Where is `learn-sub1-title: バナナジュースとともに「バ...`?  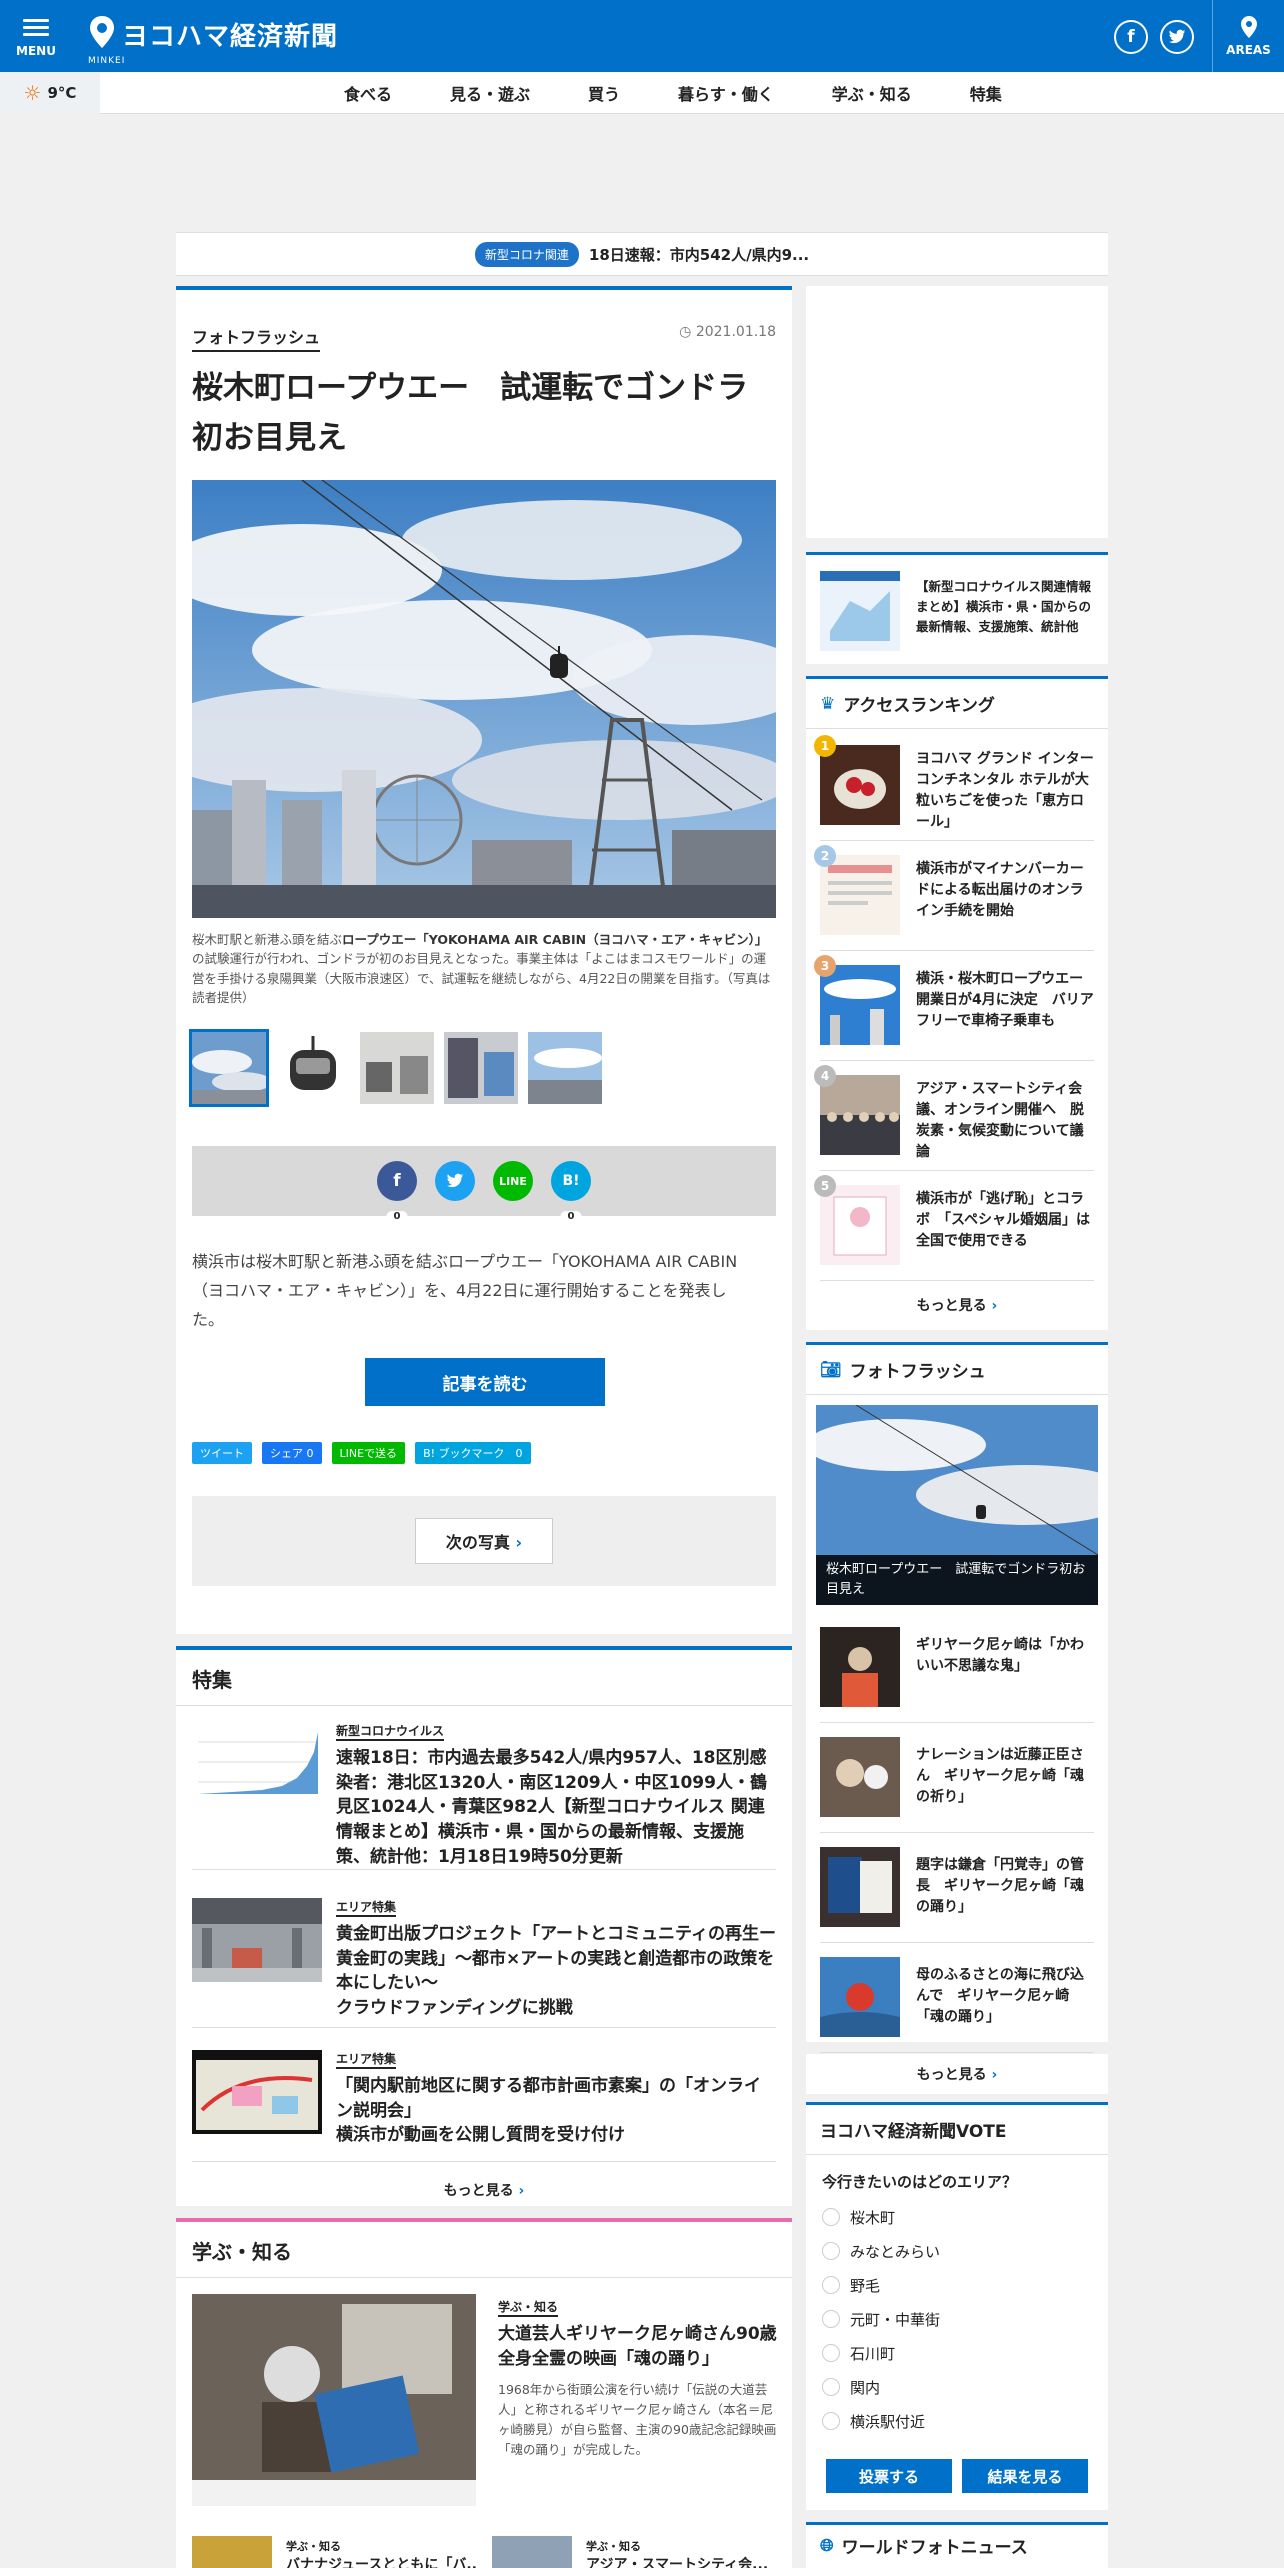
learn-sub1-title: バナナジュースとともに「バ... is located at coordinates (381, 2561).